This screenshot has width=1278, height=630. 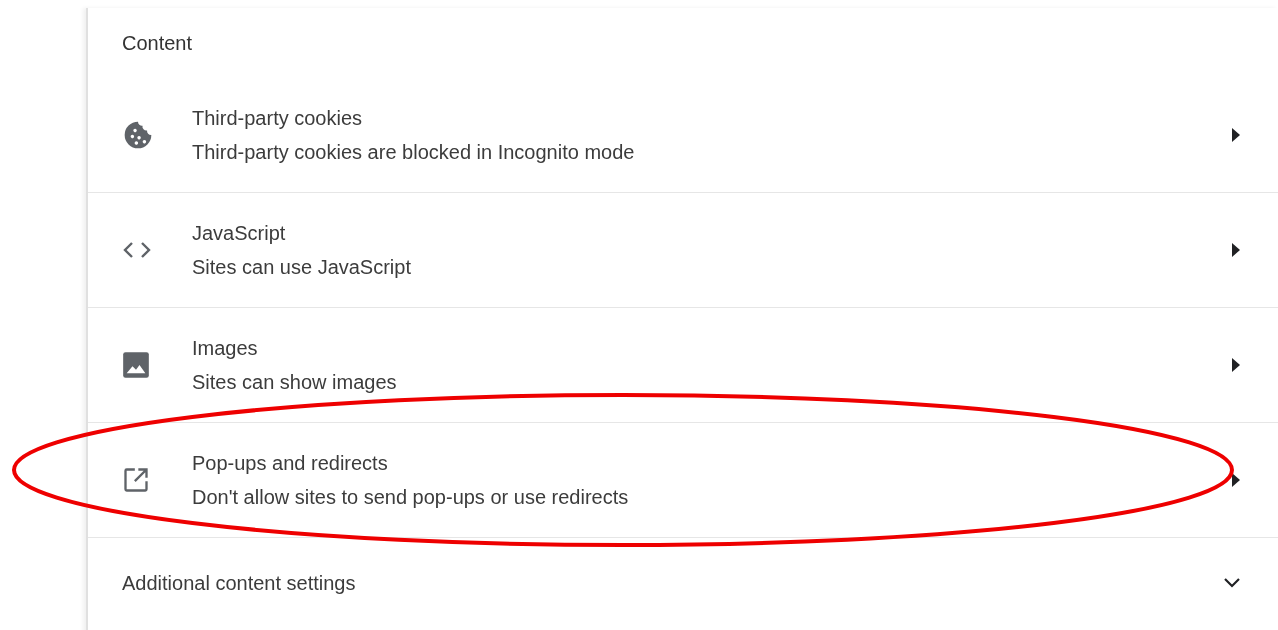 I want to click on additional-settings-row: Additional content settings, so click(x=683, y=583).